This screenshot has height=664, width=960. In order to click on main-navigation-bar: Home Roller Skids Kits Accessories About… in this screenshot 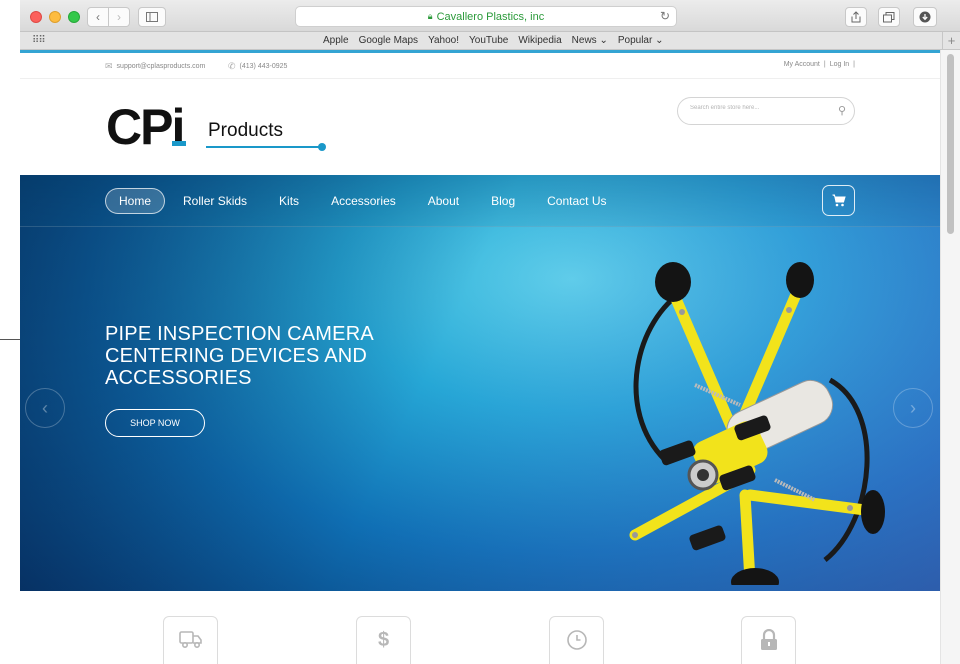, I will do `click(480, 201)`.